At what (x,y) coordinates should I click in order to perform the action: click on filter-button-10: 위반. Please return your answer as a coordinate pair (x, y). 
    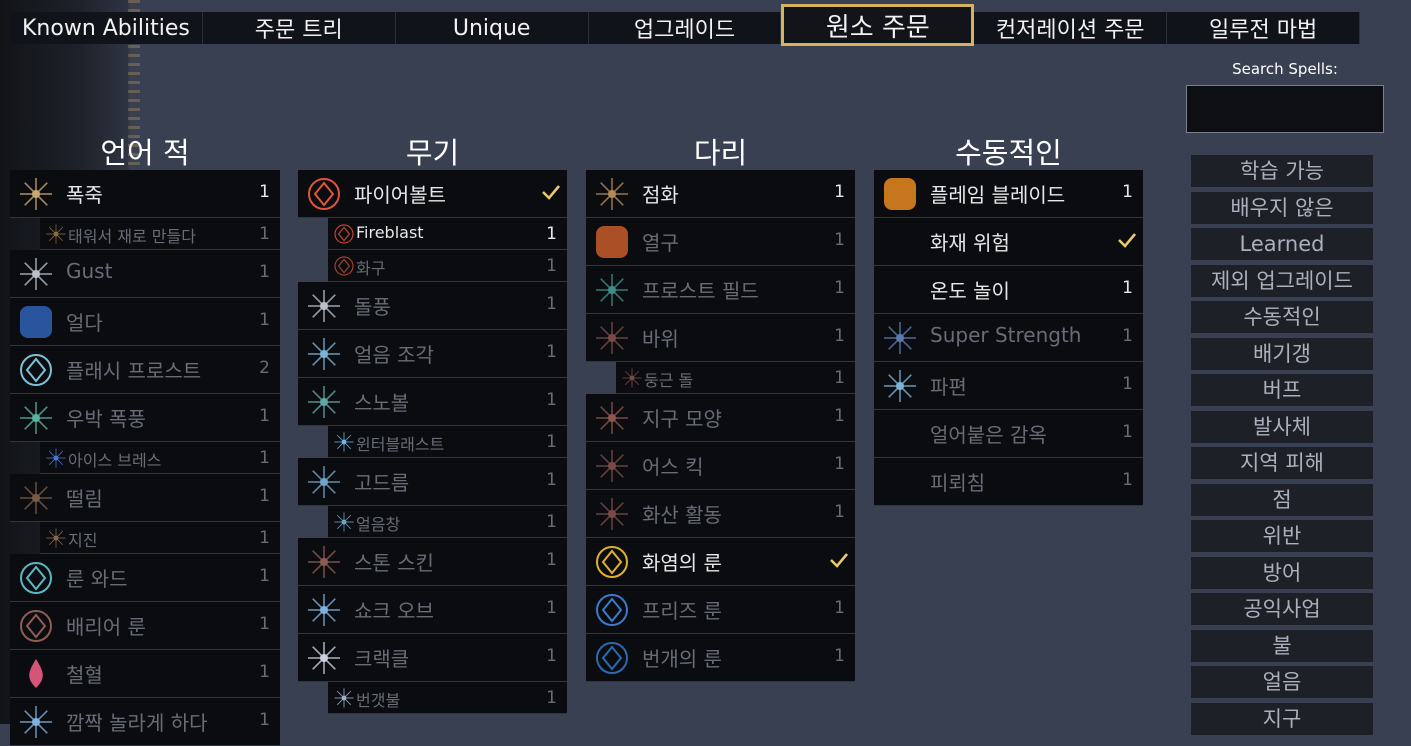
    Looking at the image, I should click on (1282, 536).